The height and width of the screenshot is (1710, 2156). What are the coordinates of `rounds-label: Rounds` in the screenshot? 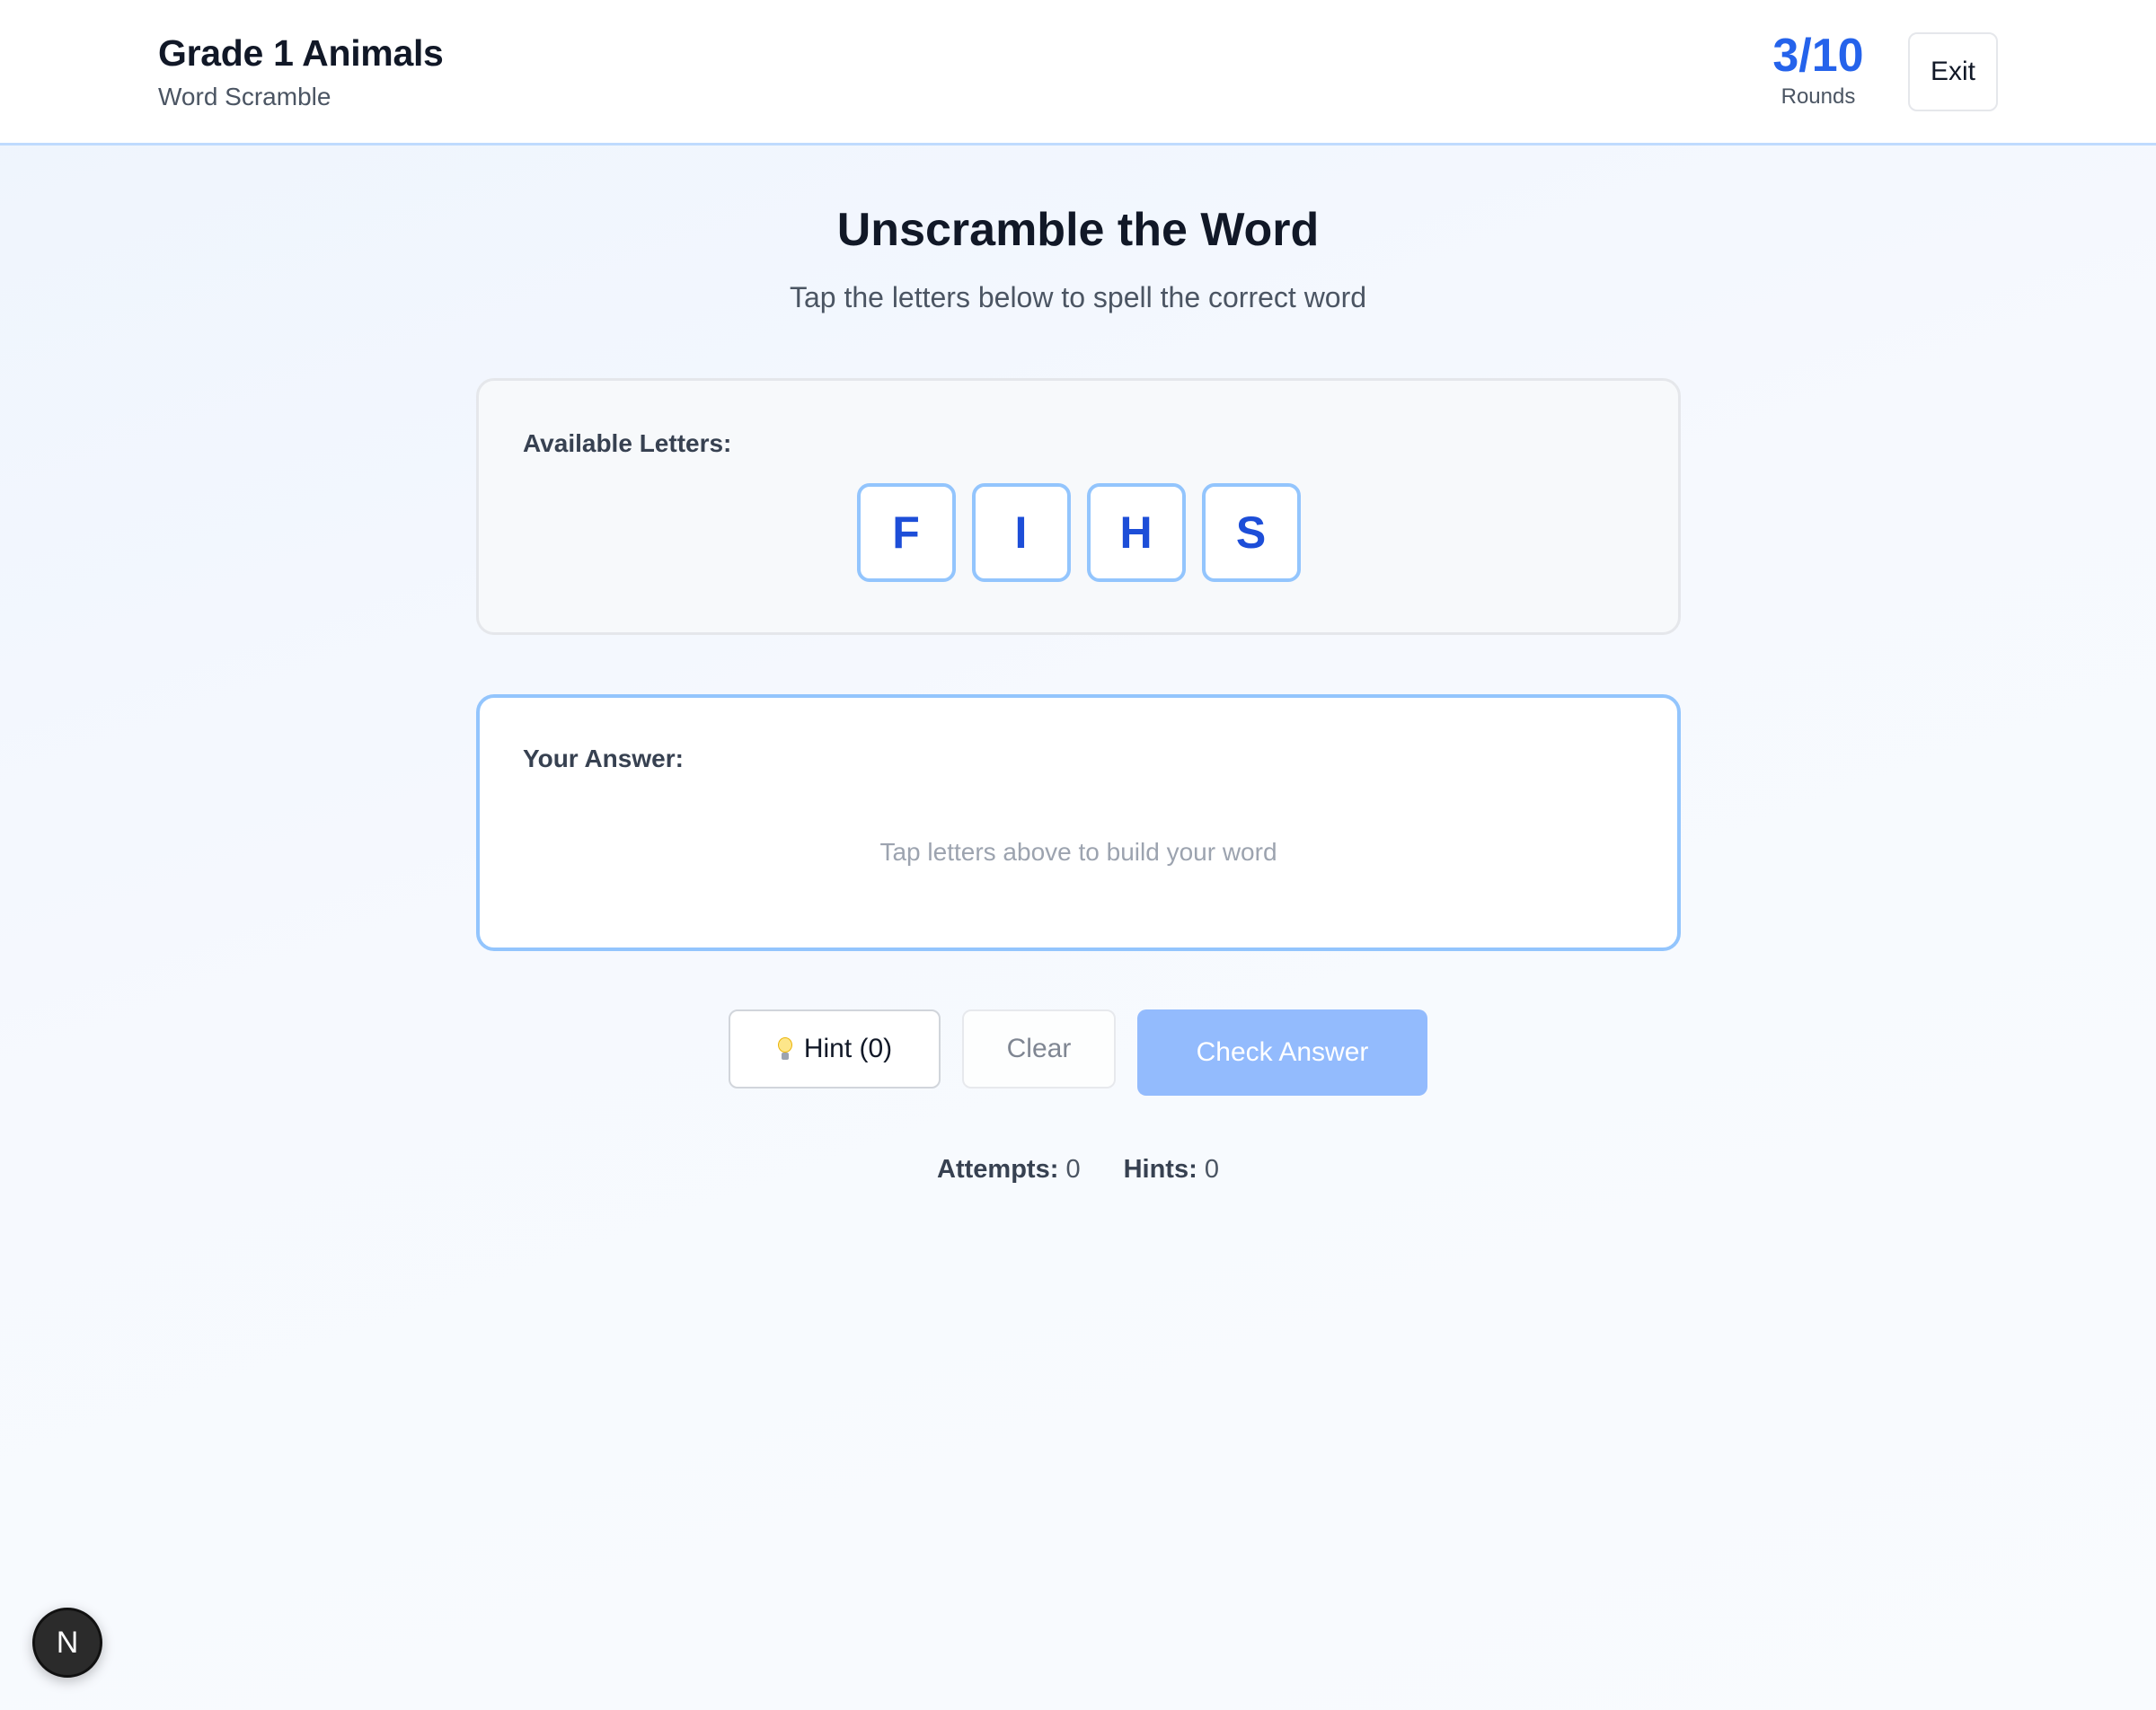 It's located at (1818, 96).